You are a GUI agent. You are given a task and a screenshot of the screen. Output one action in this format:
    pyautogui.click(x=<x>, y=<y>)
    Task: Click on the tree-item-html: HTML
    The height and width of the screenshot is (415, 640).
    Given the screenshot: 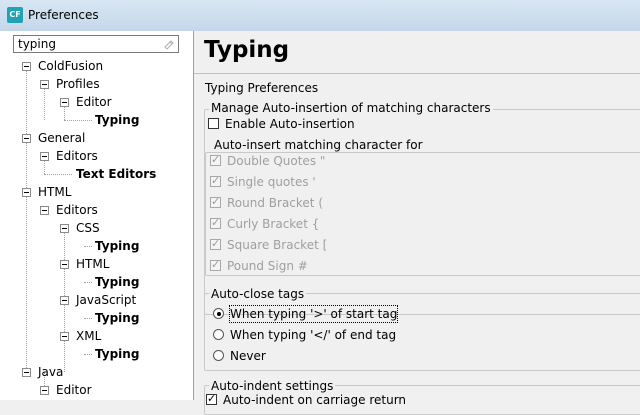 What is the action you would take?
    pyautogui.click(x=54, y=192)
    